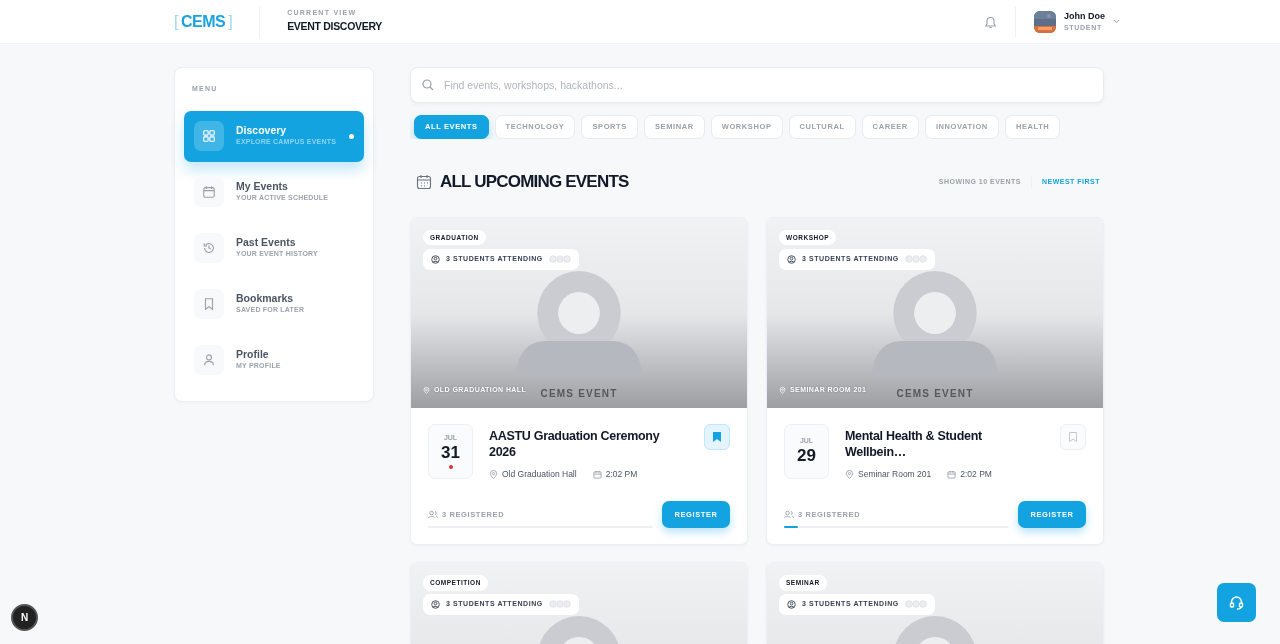  What do you see at coordinates (990, 21) in the screenshot?
I see `bell-icon` at bounding box center [990, 21].